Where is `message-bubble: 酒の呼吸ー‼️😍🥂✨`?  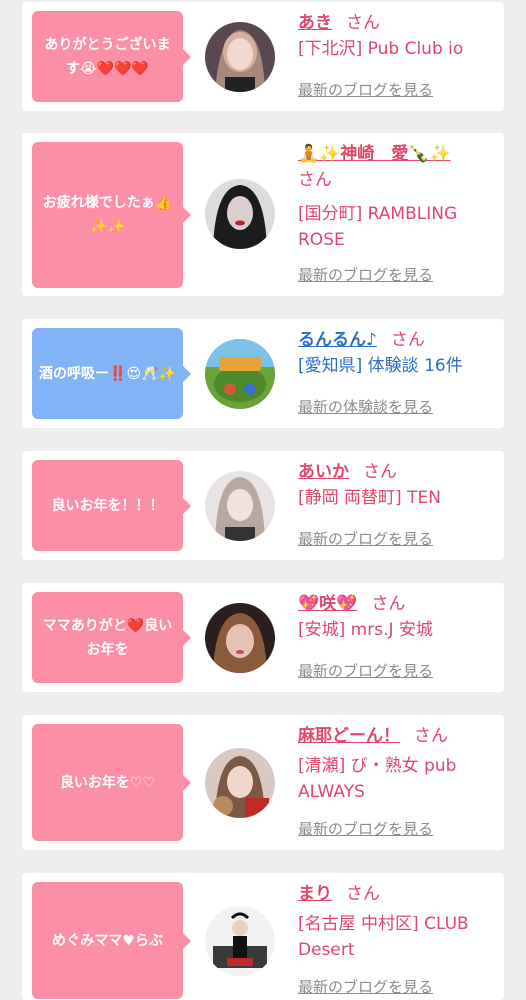 message-bubble: 酒の呼吸ー‼️😍🥂✨ is located at coordinates (111, 373).